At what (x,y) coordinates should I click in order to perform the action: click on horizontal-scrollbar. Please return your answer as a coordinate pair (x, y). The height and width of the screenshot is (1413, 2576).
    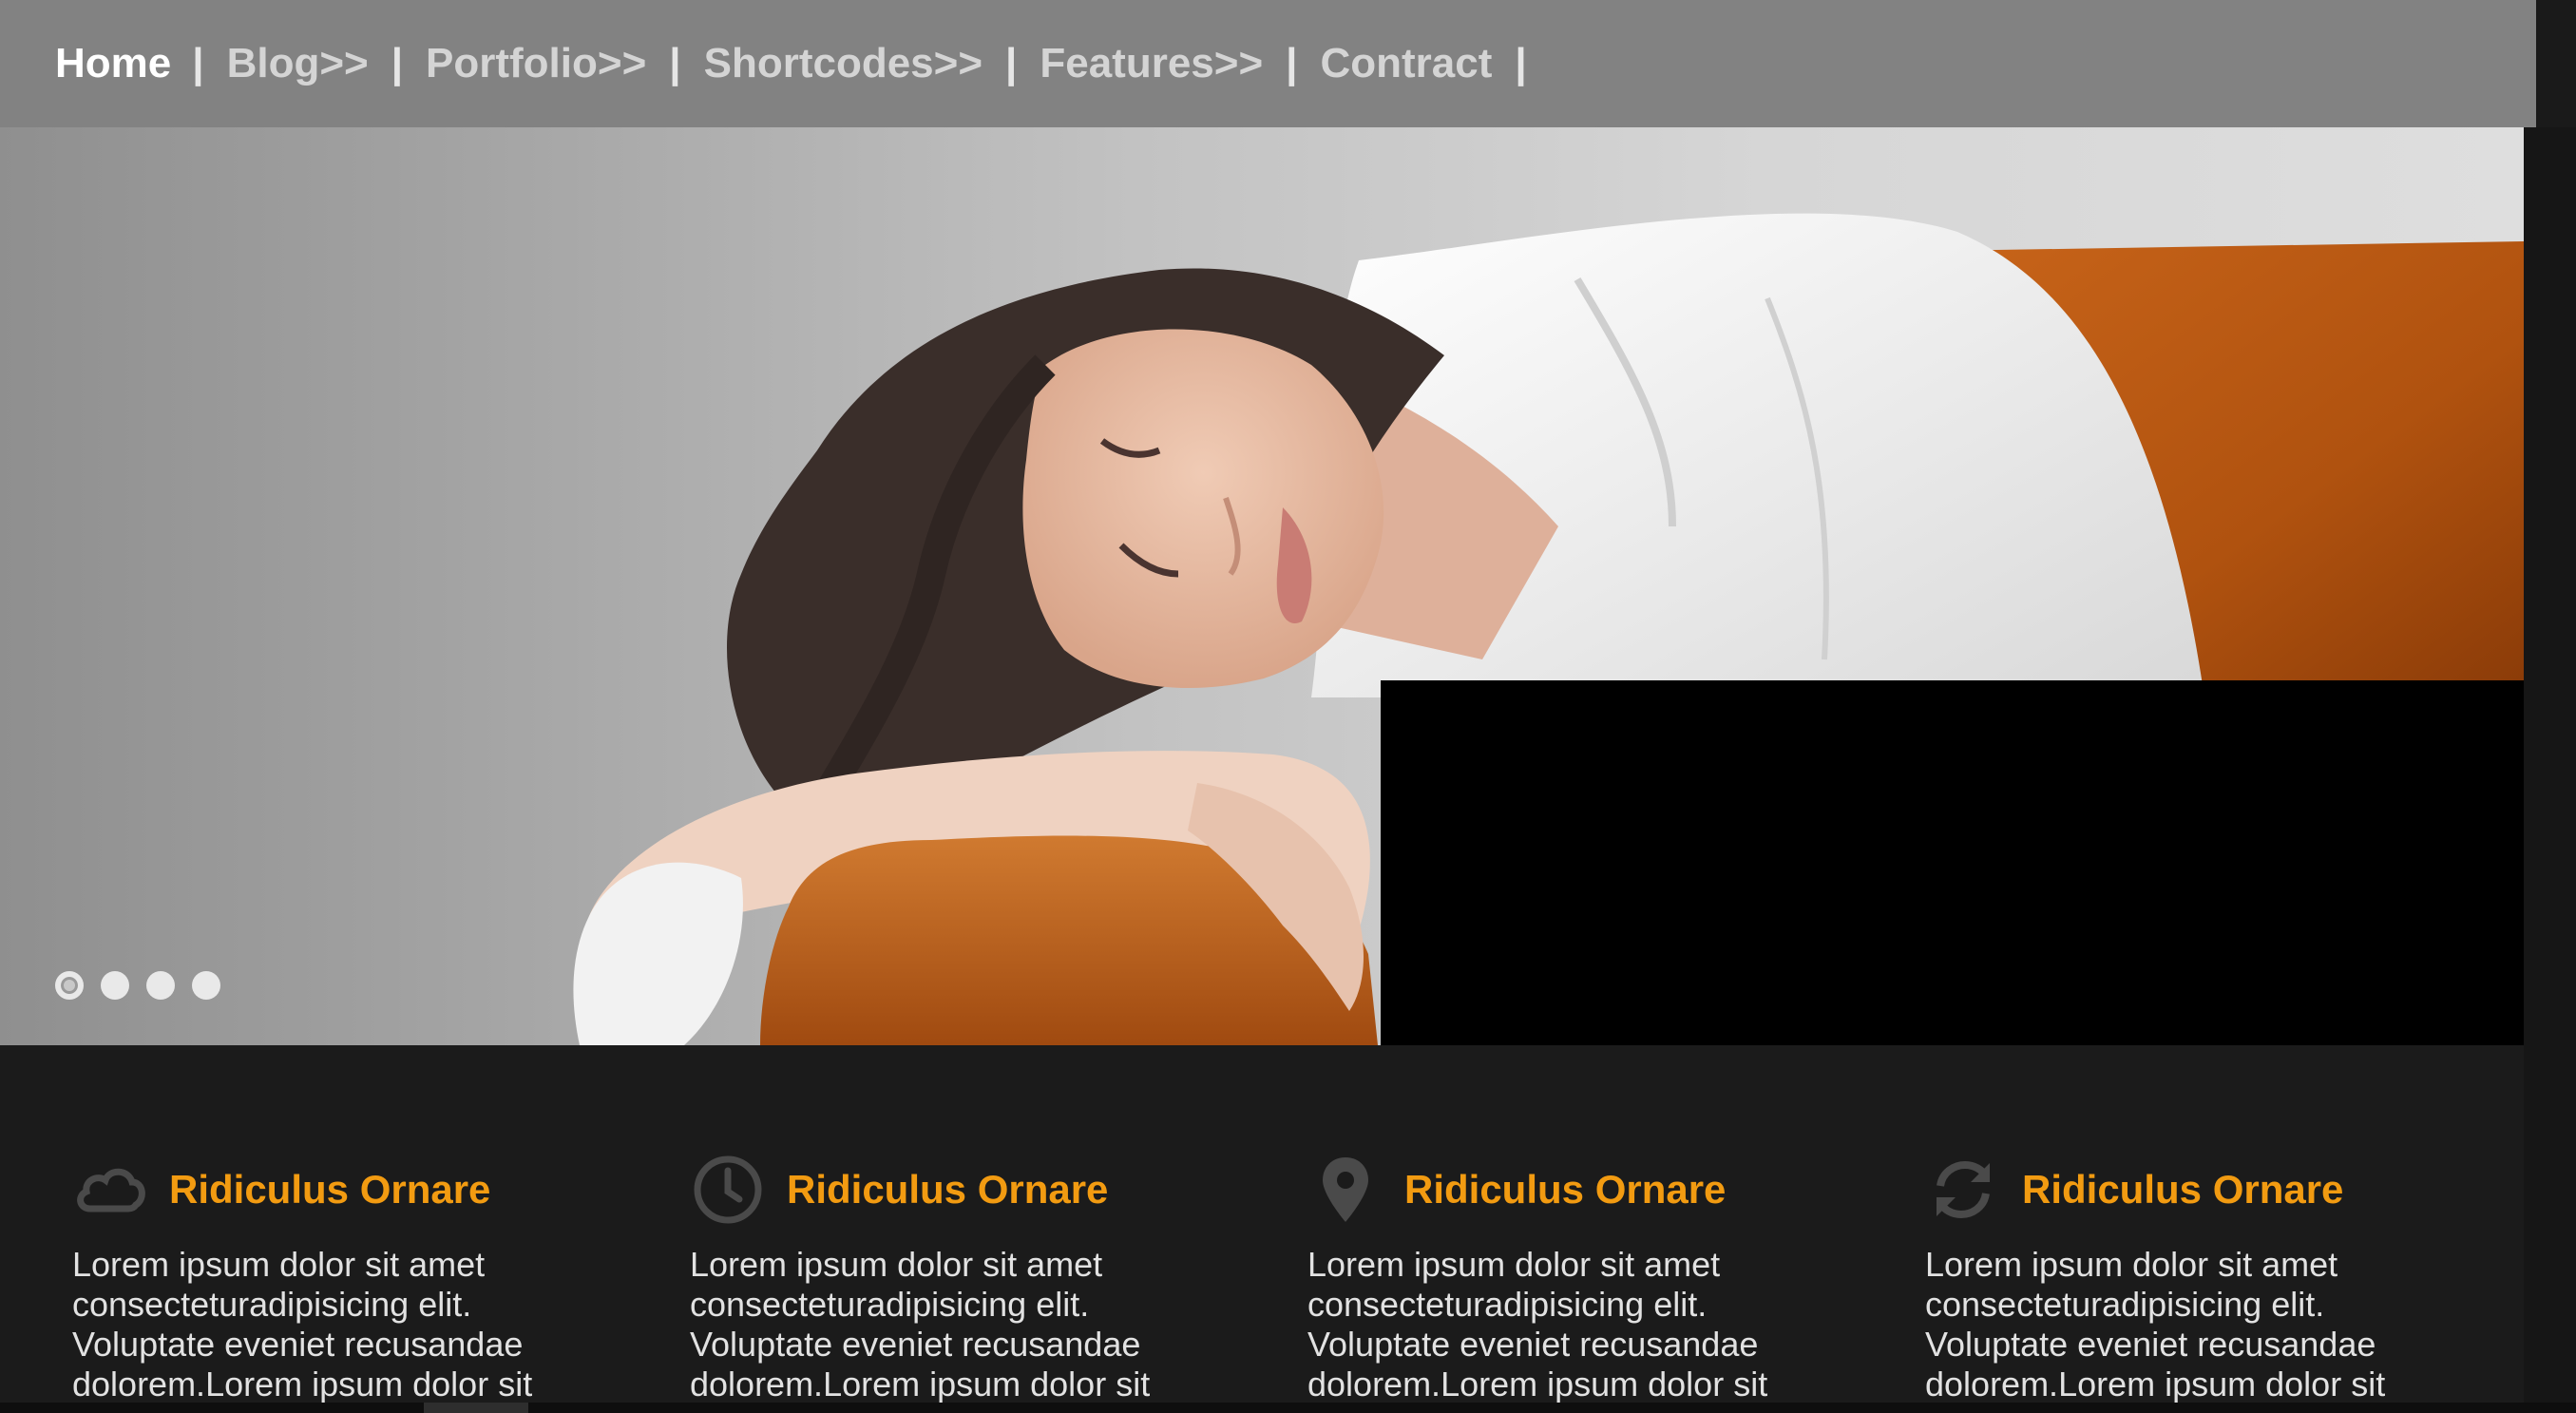
    Looking at the image, I should click on (1288, 1408).